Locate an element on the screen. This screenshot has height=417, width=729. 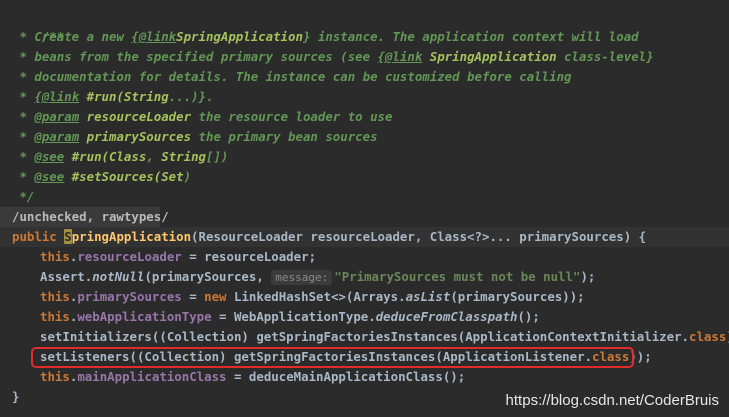
text-caret-highlight: S is located at coordinates (68, 236).